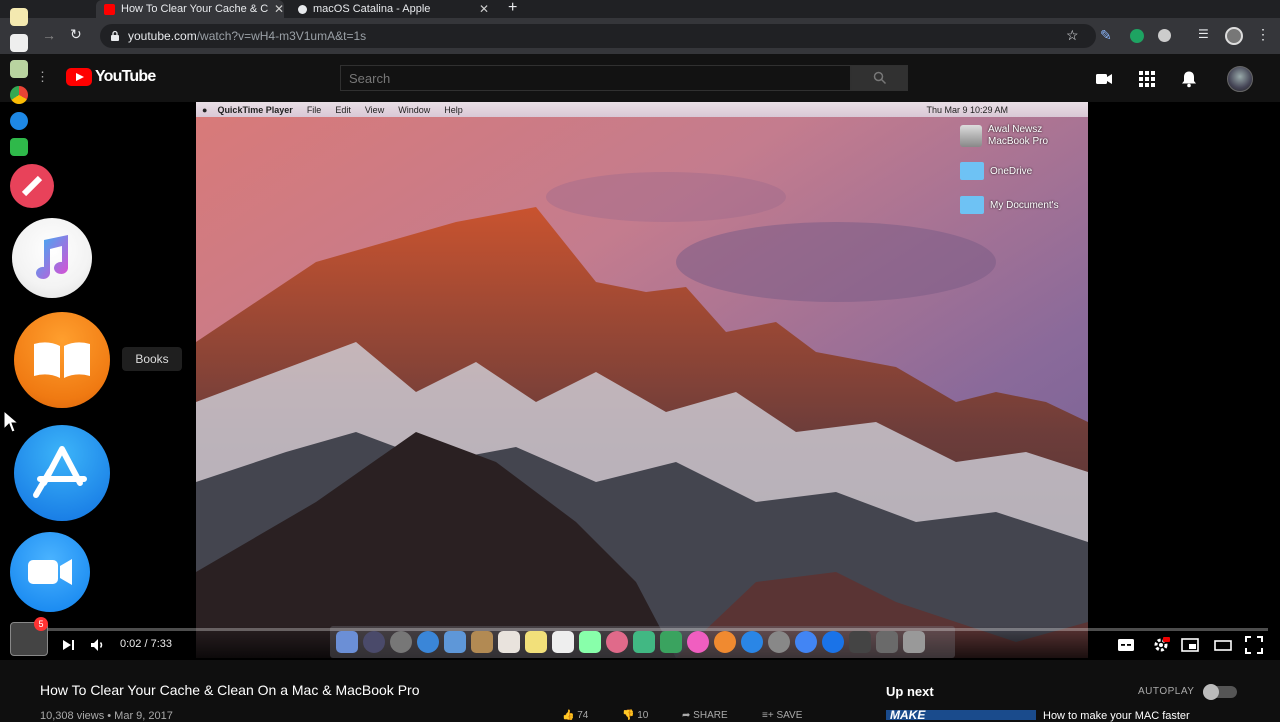 The width and height of the screenshot is (1280, 722). What do you see at coordinates (1126, 645) in the screenshot?
I see `subtitles-icon` at bounding box center [1126, 645].